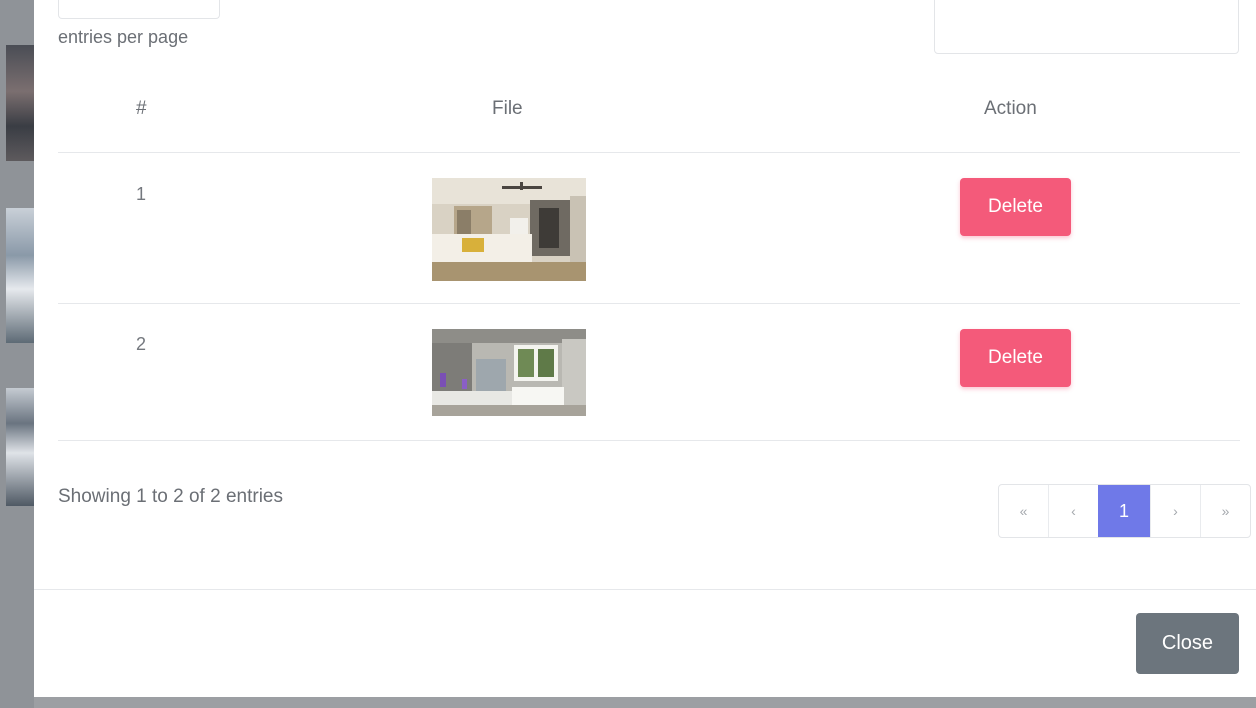 The height and width of the screenshot is (708, 1256). I want to click on table-bottom-divider, so click(649, 440).